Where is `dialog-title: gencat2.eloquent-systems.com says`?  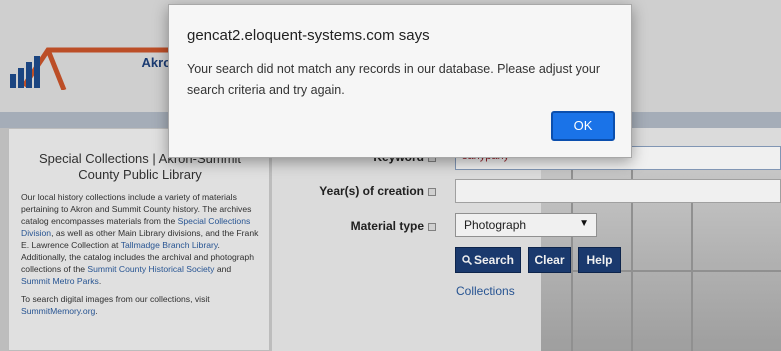 dialog-title: gencat2.eloquent-systems.com says is located at coordinates (308, 35).